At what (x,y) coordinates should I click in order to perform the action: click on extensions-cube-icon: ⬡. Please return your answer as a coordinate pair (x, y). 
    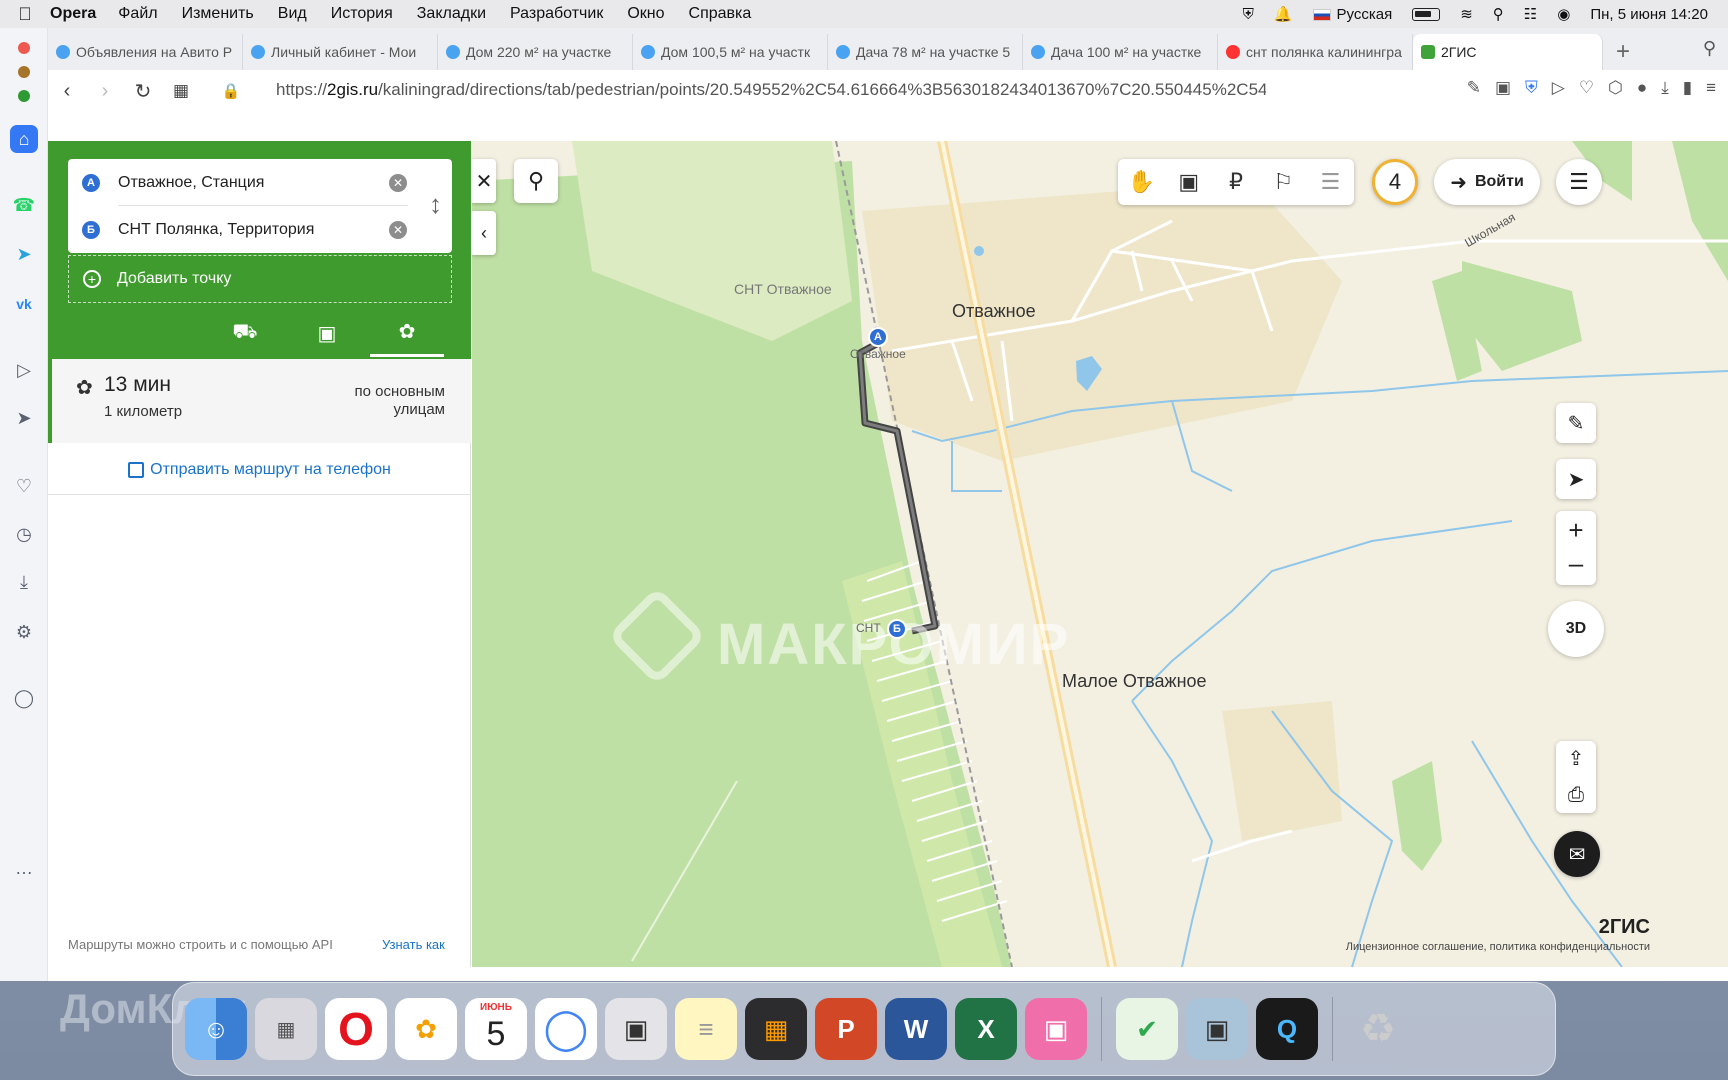
    Looking at the image, I should click on (1615, 88).